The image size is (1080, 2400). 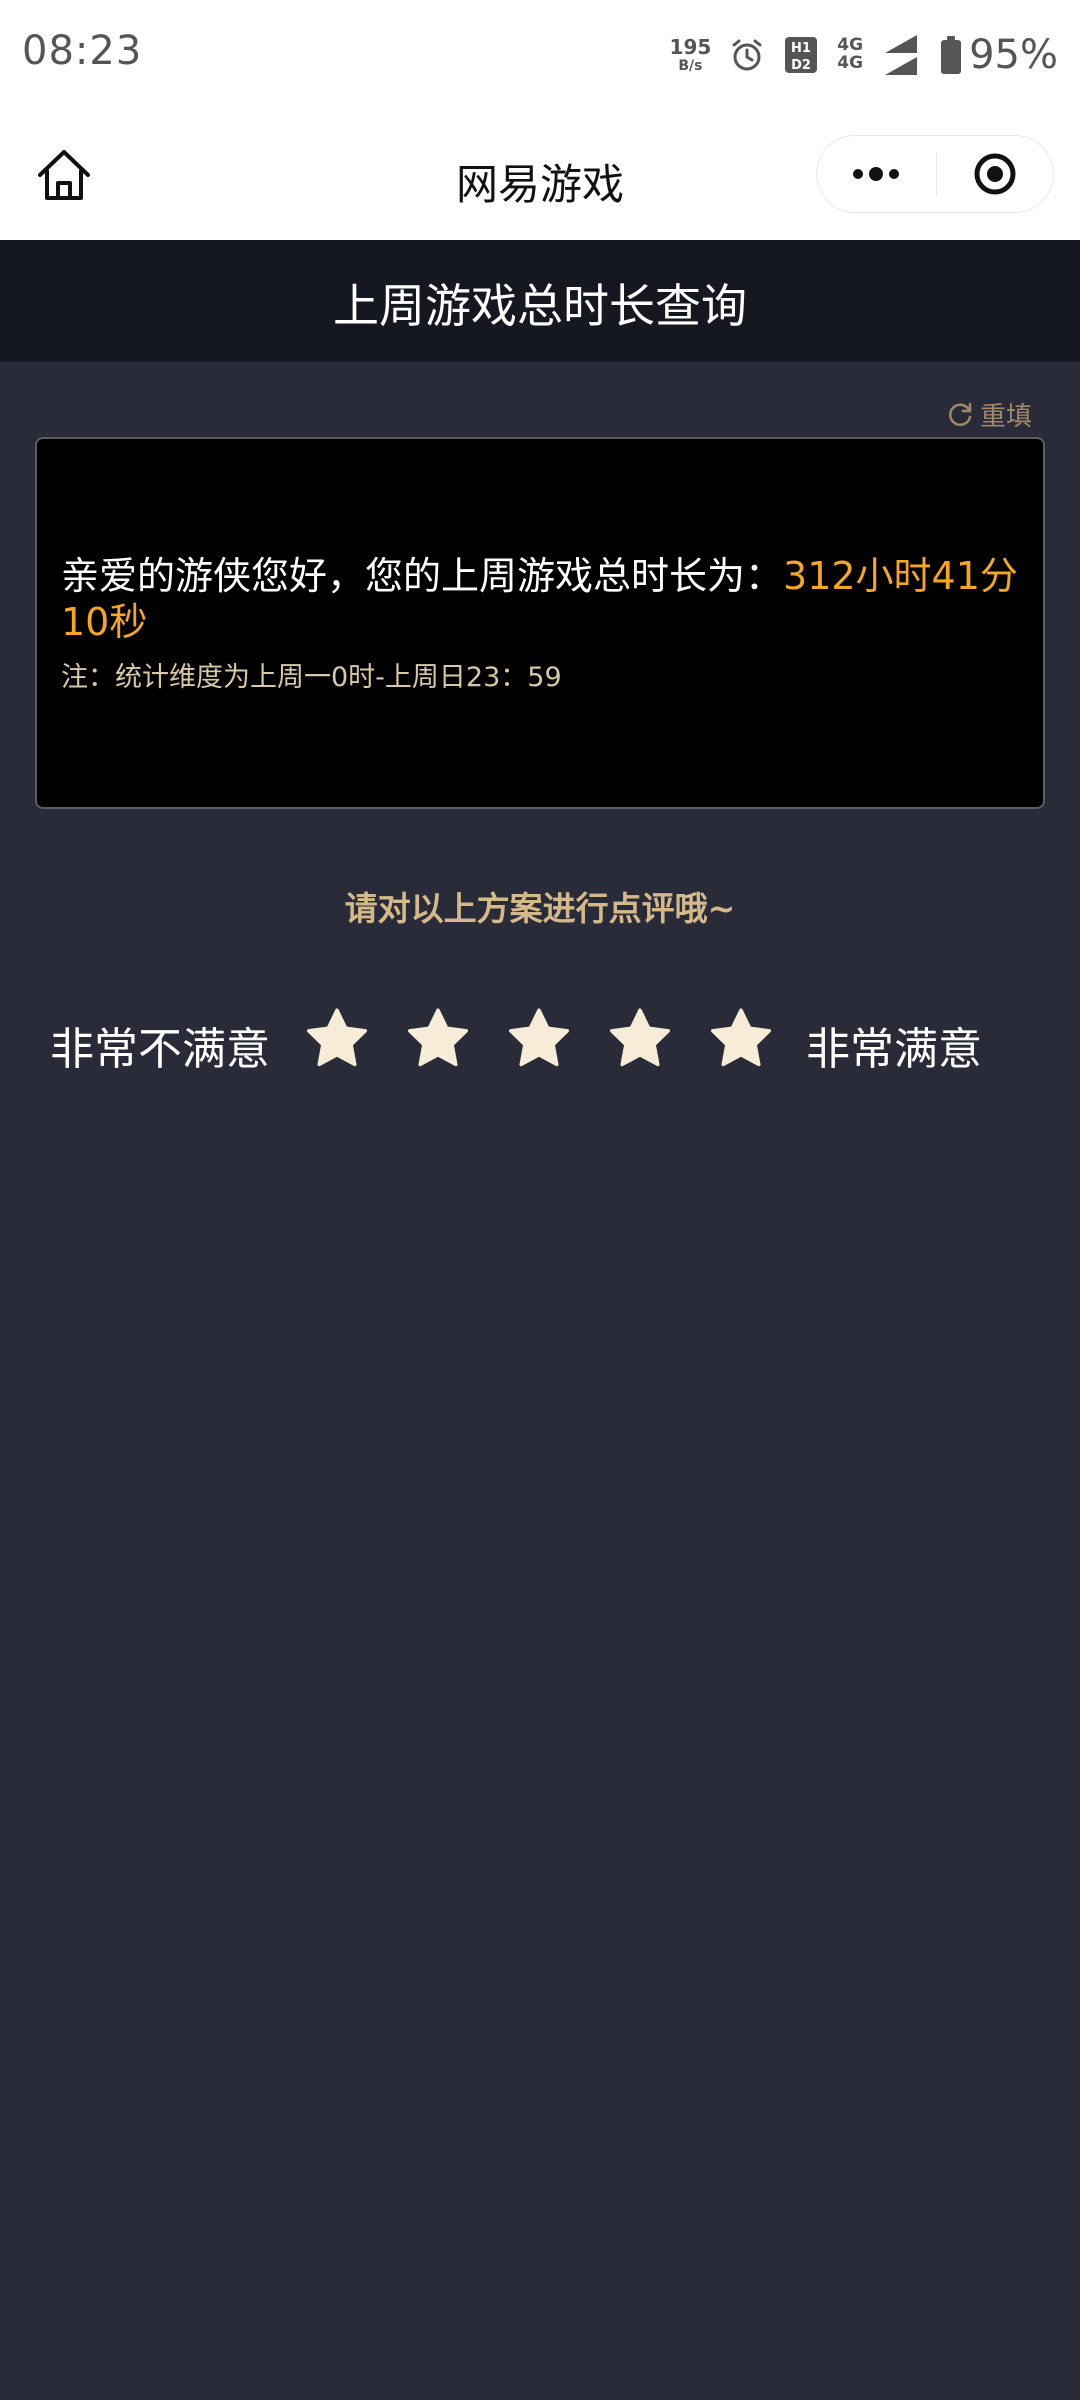 I want to click on rating-prompt: 请对以上方案进行点评哦~, so click(x=540, y=908).